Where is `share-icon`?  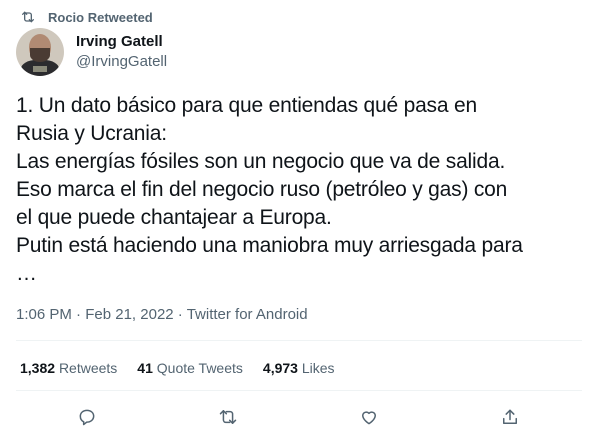
share-icon is located at coordinates (510, 416).